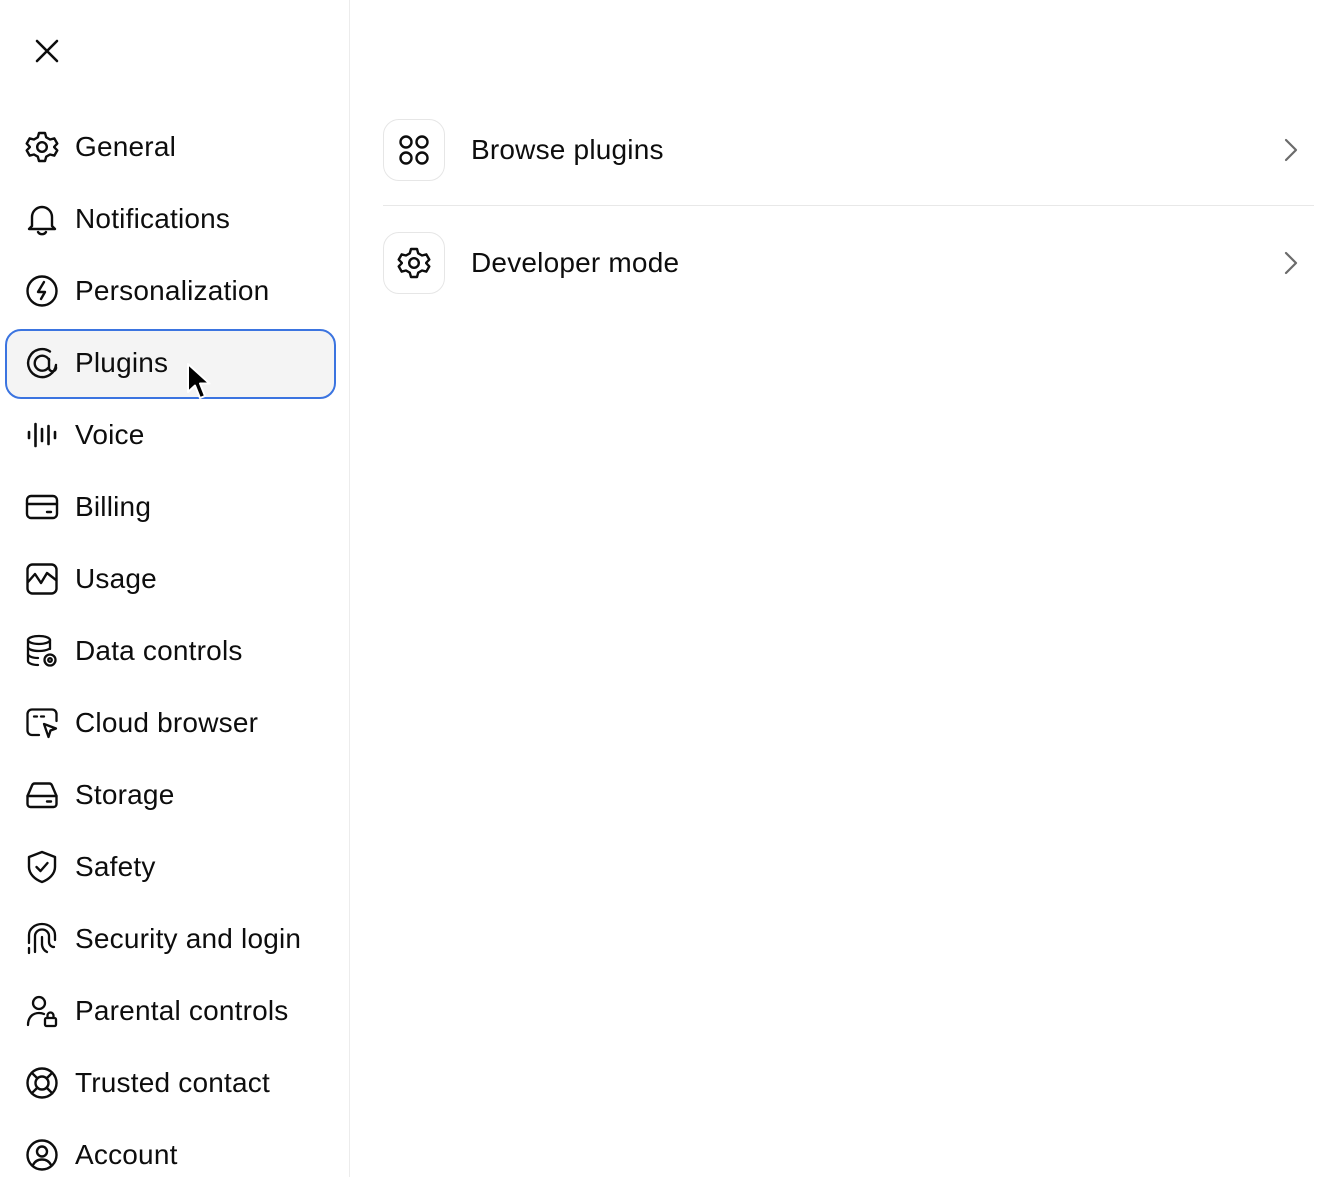 The width and height of the screenshot is (1337, 1177). What do you see at coordinates (116, 578) in the screenshot?
I see `sidebar-item-label: Usage` at bounding box center [116, 578].